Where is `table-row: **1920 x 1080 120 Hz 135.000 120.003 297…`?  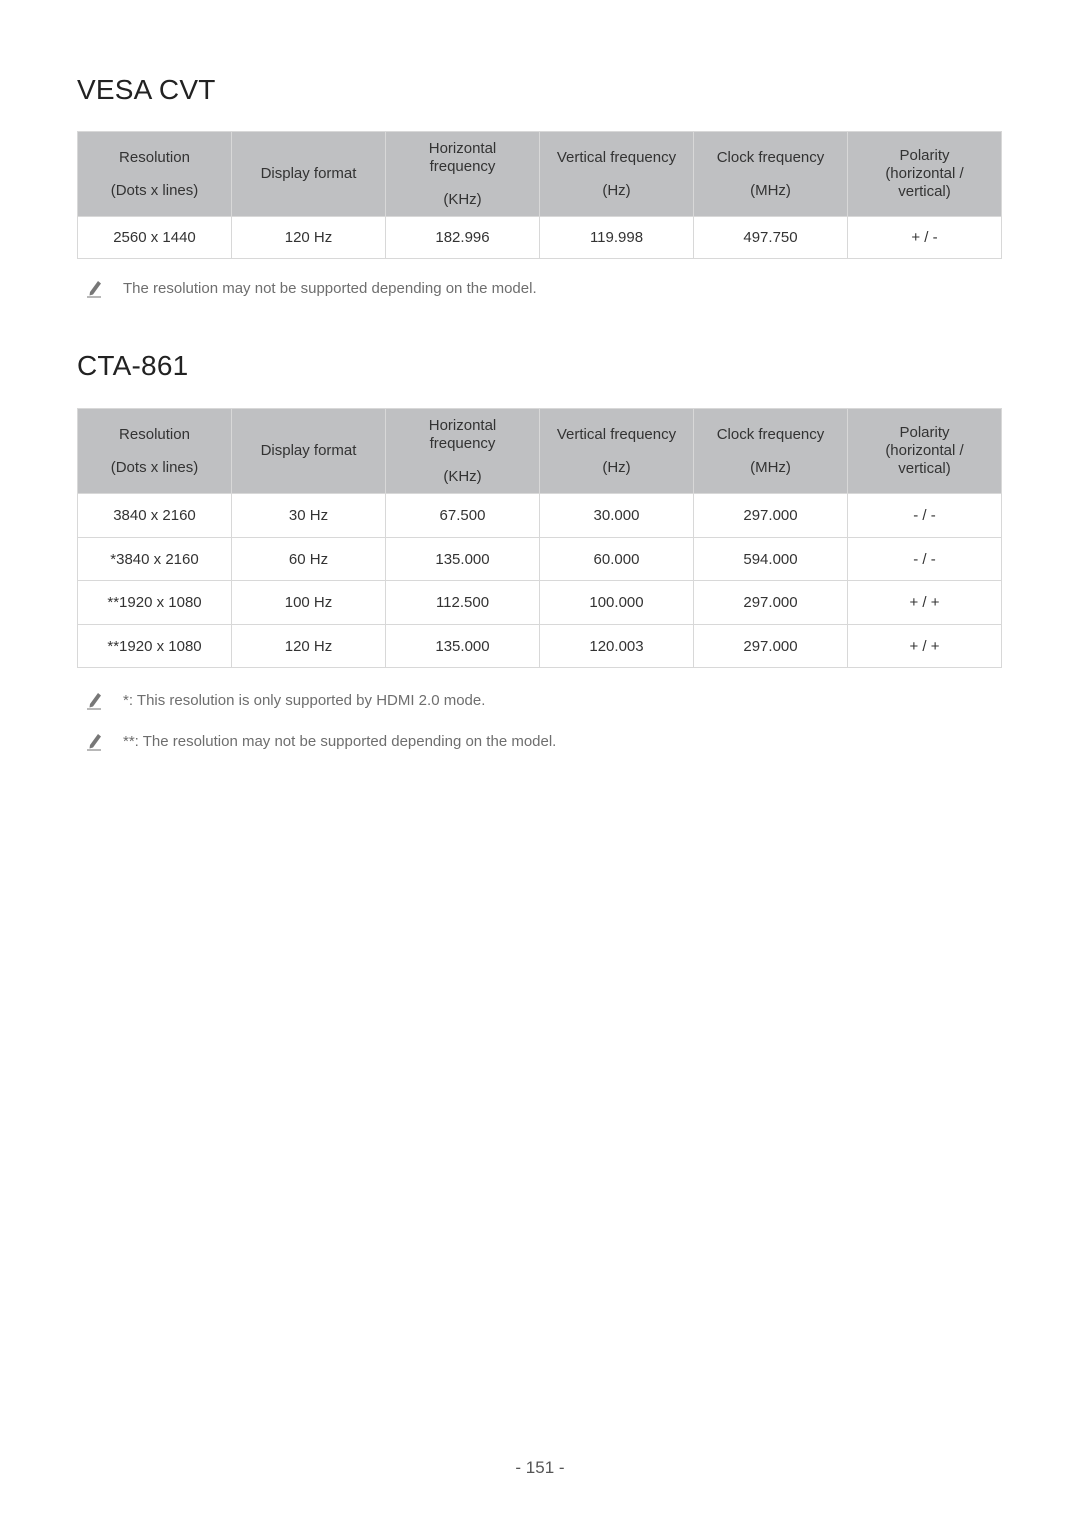
table-row: **1920 x 1080 120 Hz 135.000 120.003 297… is located at coordinates (539, 646).